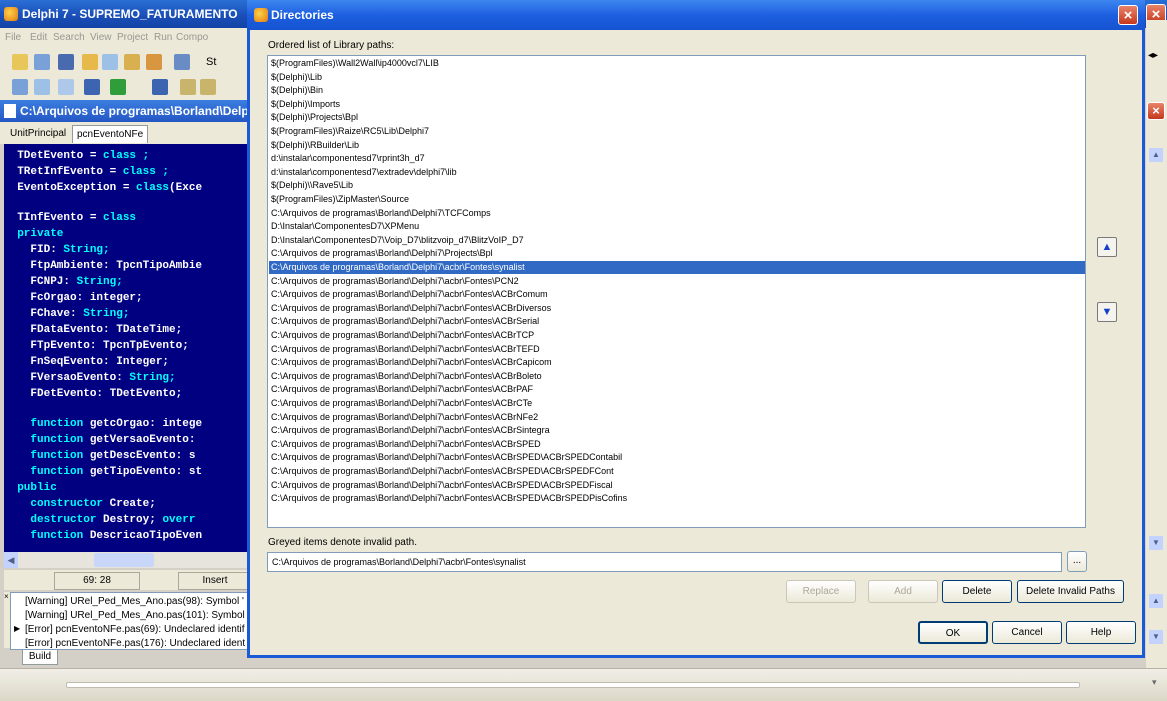 The width and height of the screenshot is (1167, 701). What do you see at coordinates (1027, 632) in the screenshot?
I see `cancel-button: Cancel` at bounding box center [1027, 632].